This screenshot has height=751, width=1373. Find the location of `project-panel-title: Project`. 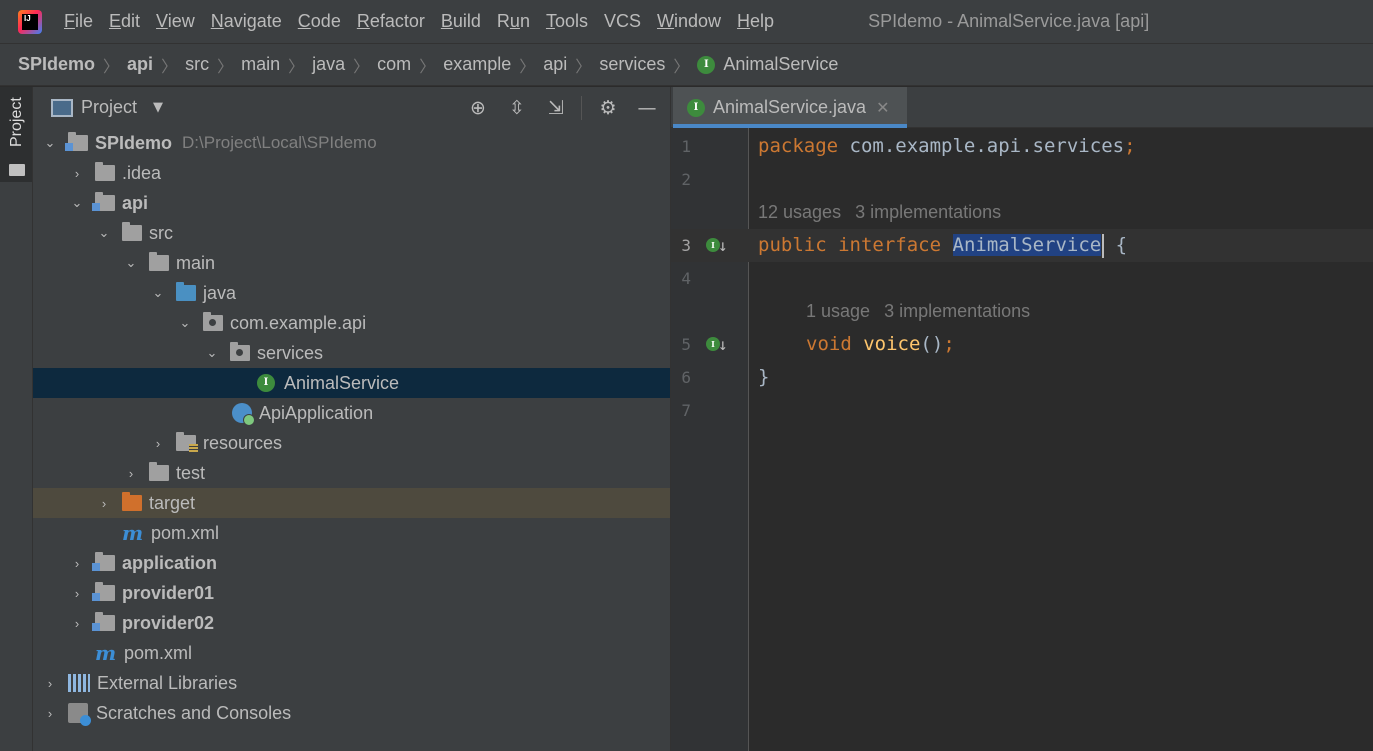

project-panel-title: Project is located at coordinates (109, 107).